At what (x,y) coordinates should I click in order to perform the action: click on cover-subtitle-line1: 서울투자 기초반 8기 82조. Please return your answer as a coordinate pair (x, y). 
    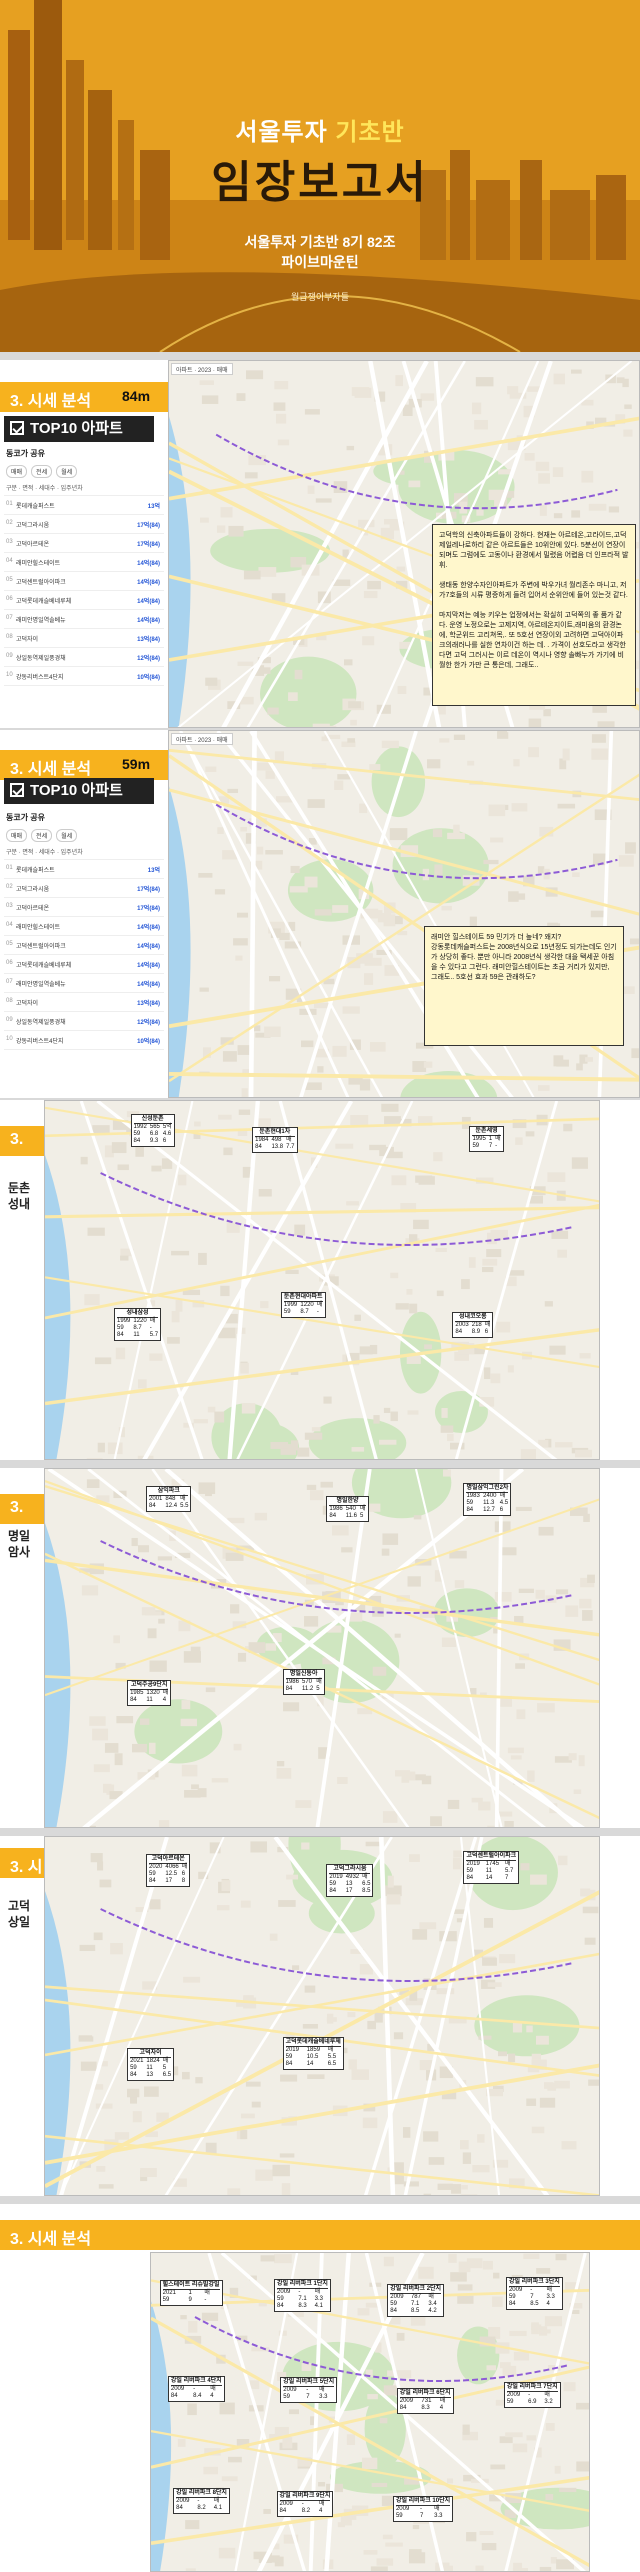
    Looking at the image, I should click on (320, 242).